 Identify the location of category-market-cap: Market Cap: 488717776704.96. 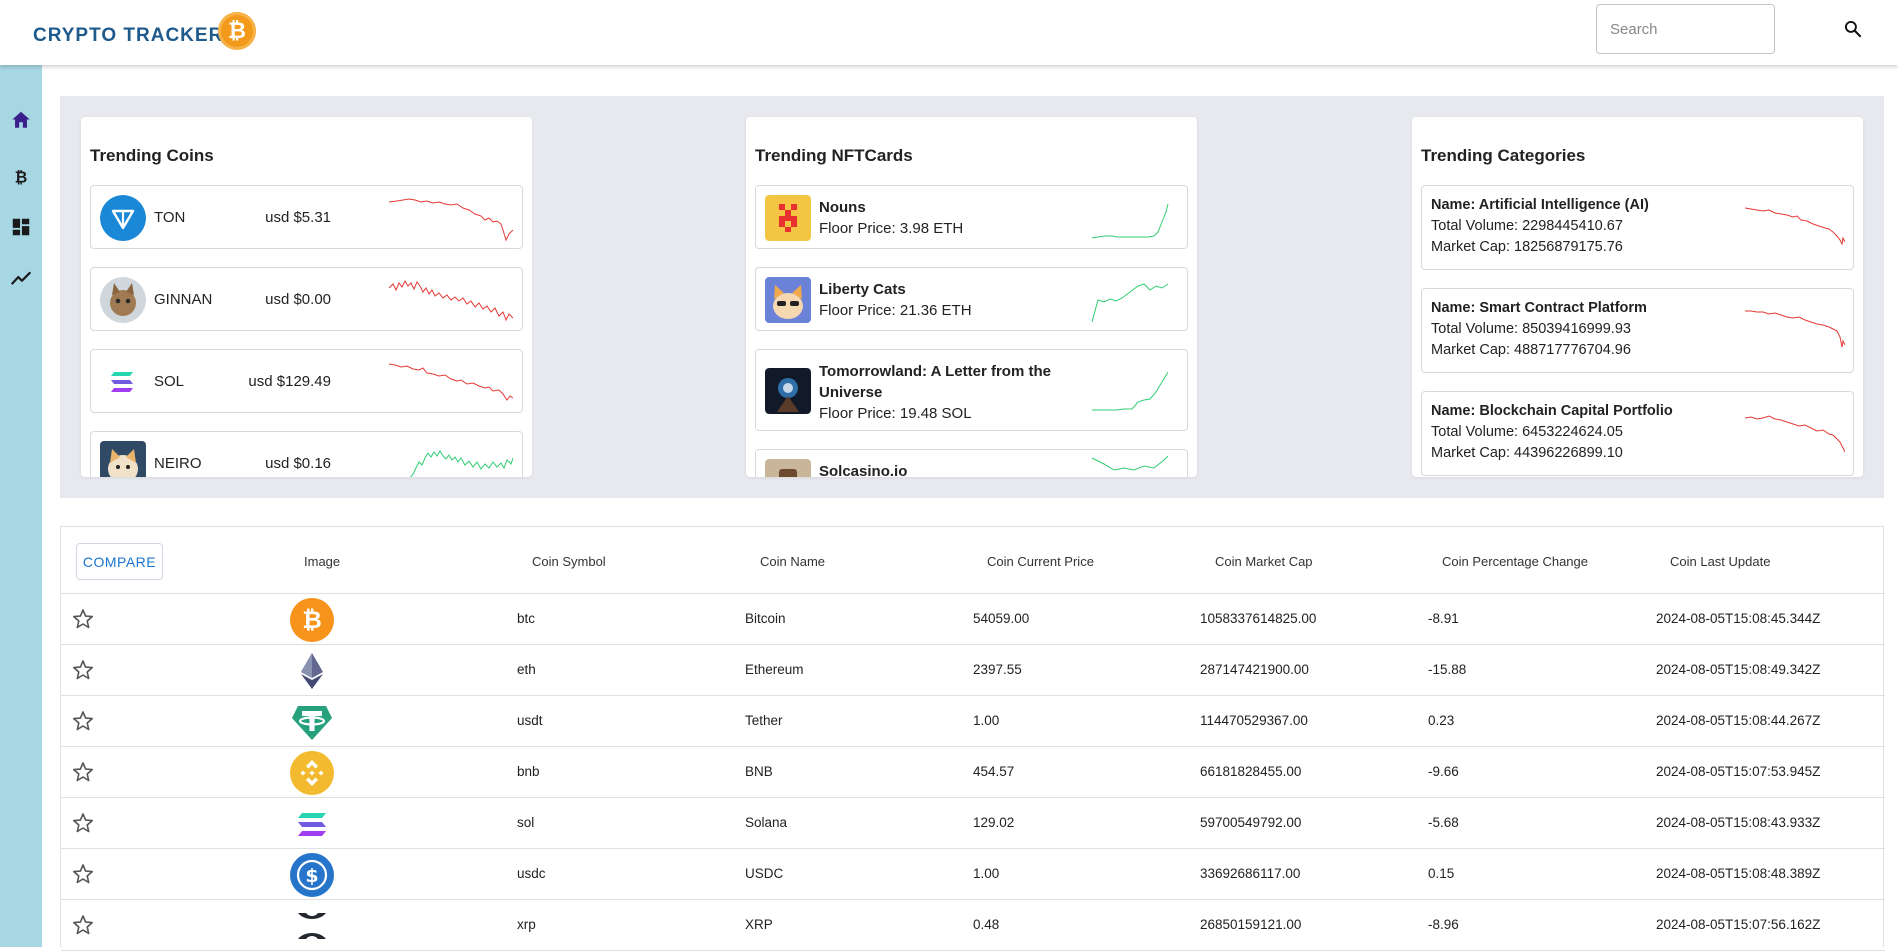
(1531, 350).